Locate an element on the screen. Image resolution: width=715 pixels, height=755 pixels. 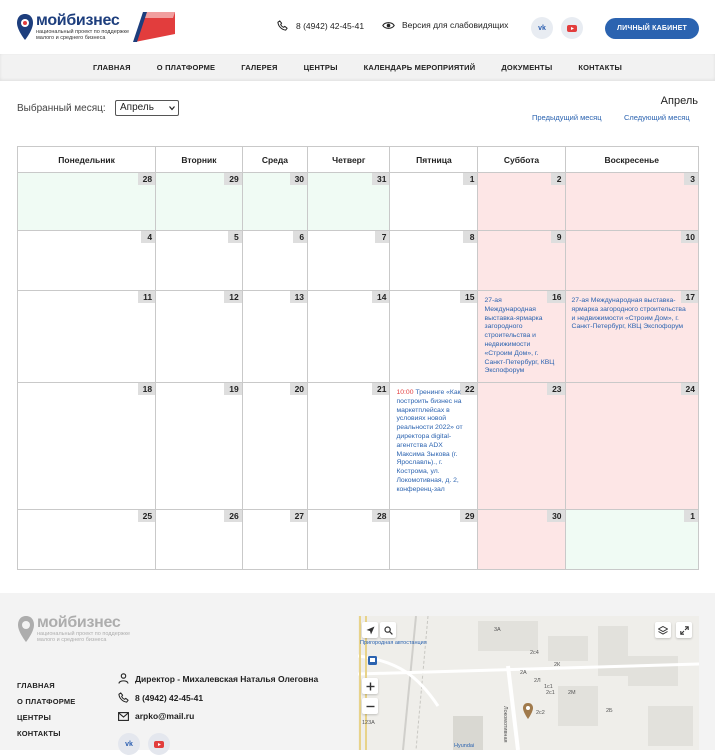
header-phone-text: 8 (4942) 42-45-41 is located at coordinates (330, 25).